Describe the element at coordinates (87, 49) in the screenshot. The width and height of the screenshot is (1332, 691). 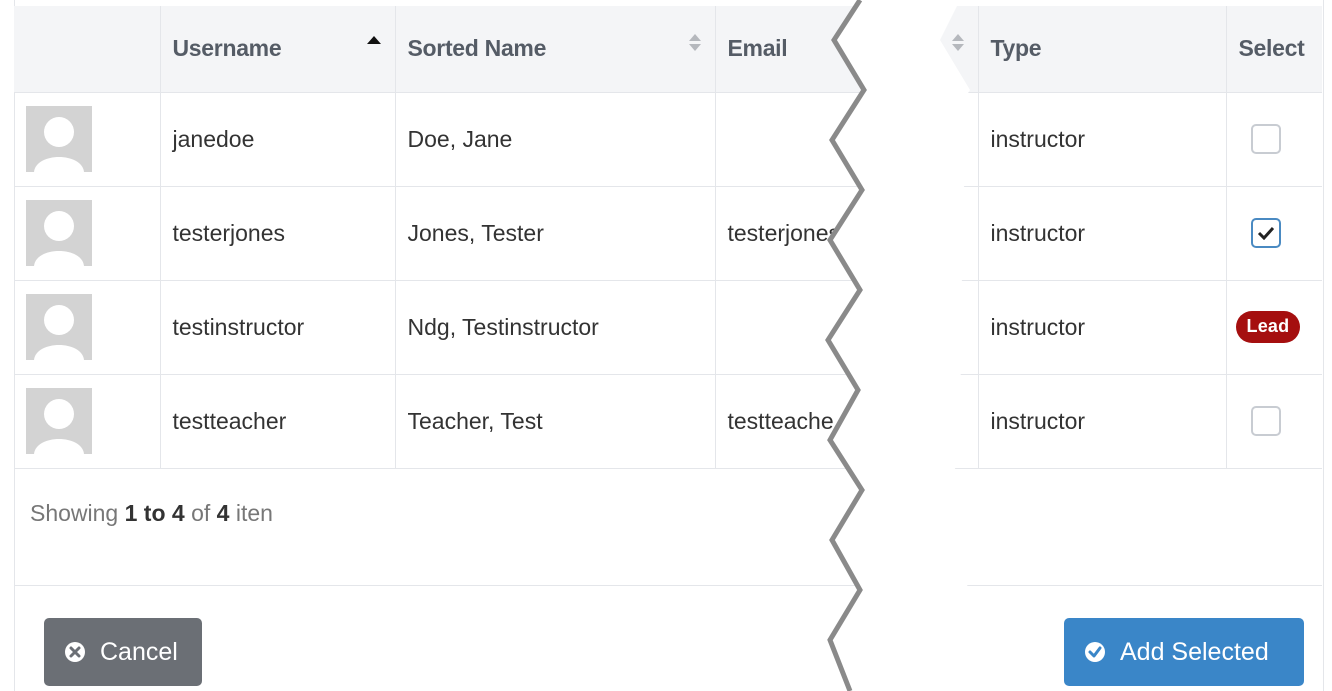
I see `column-header-avatar` at that location.